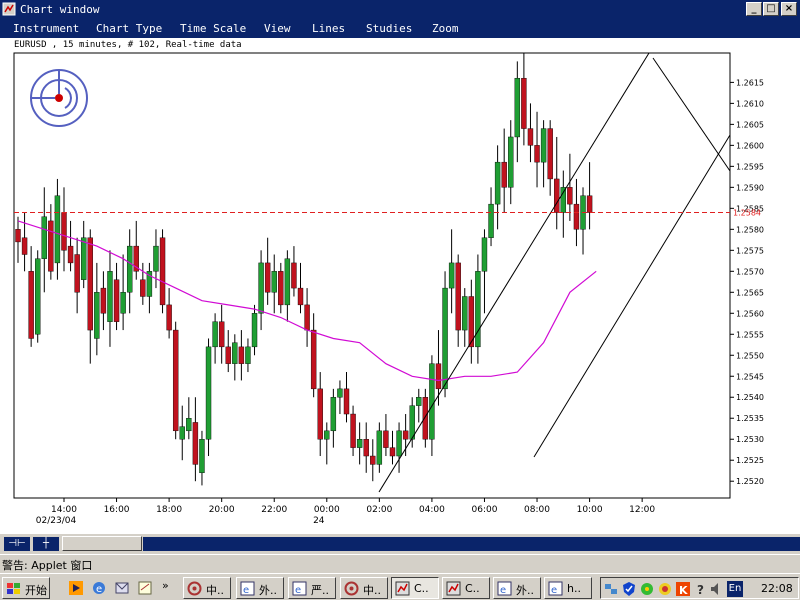  Describe the element at coordinates (750, 271) in the screenshot. I see `y-tick-label: 1.2570` at that location.